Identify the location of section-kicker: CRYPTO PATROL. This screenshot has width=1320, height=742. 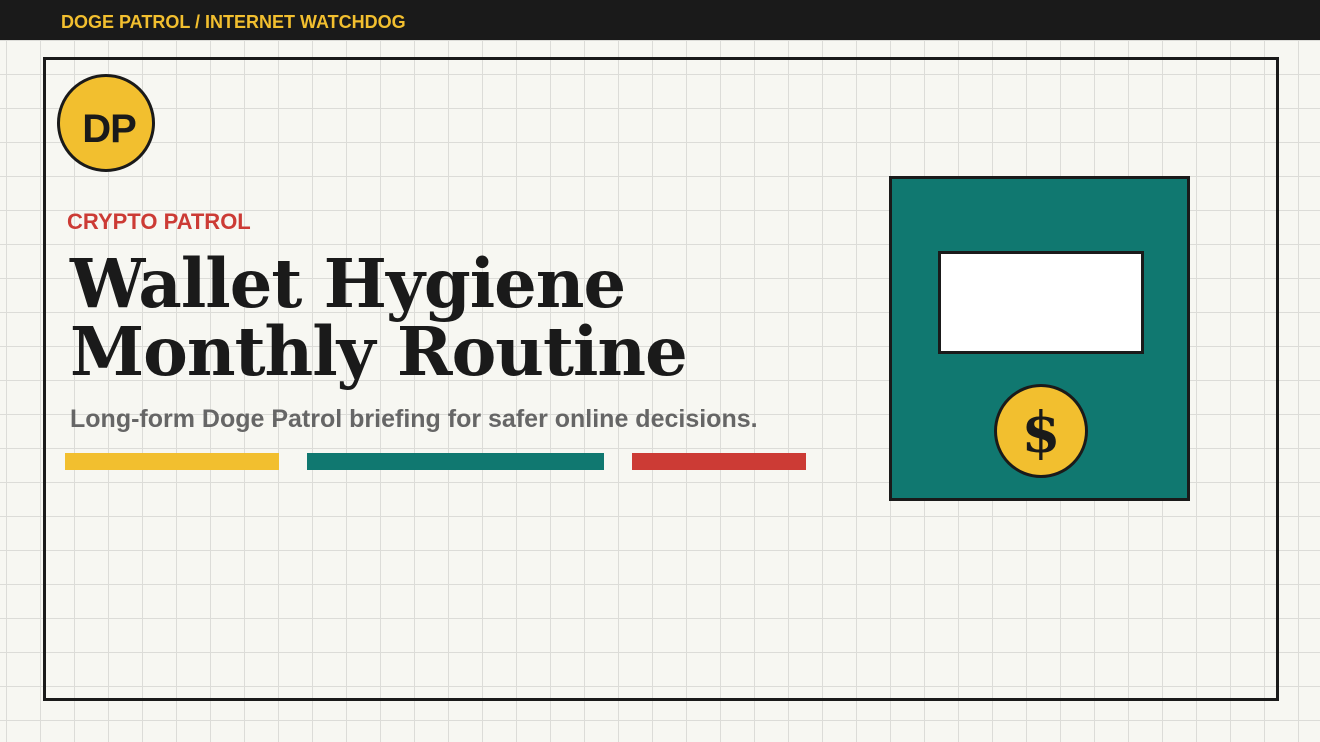
(159, 221).